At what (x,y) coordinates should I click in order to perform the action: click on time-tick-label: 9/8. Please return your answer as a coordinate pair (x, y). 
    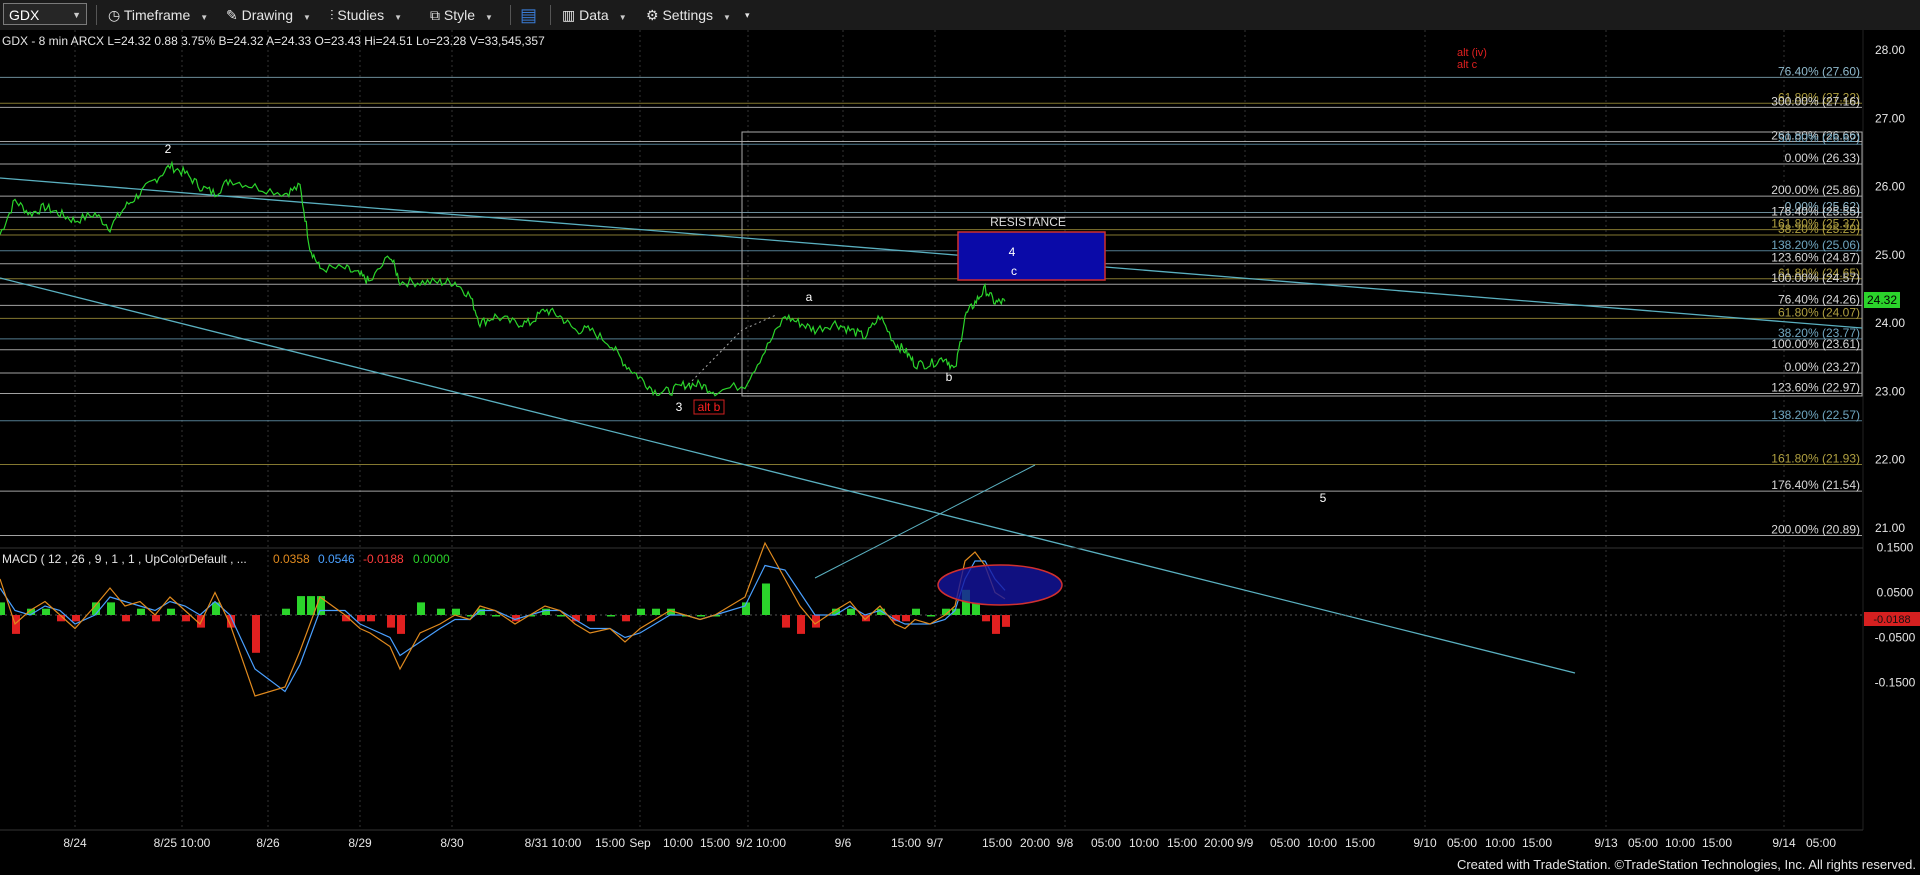
    Looking at the image, I should click on (1065, 843).